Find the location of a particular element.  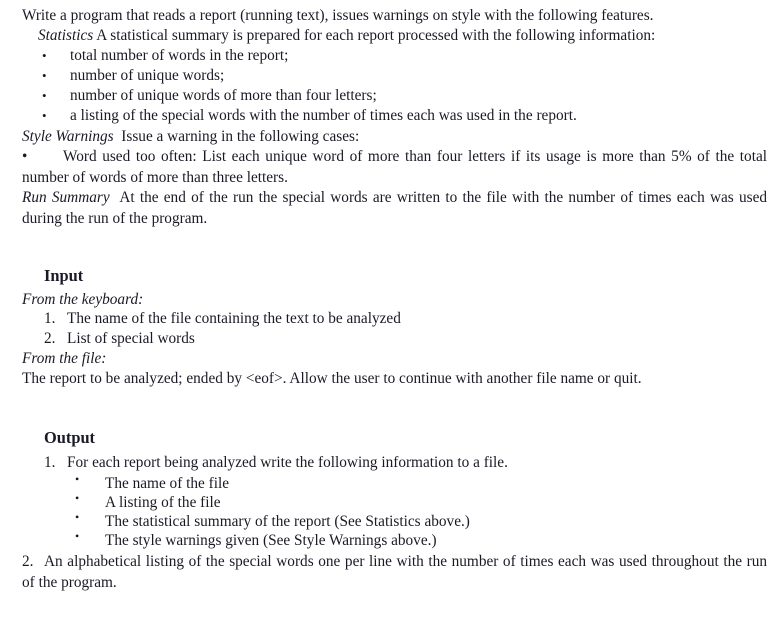

run-summary-term: Run Summary is located at coordinates (66, 197).